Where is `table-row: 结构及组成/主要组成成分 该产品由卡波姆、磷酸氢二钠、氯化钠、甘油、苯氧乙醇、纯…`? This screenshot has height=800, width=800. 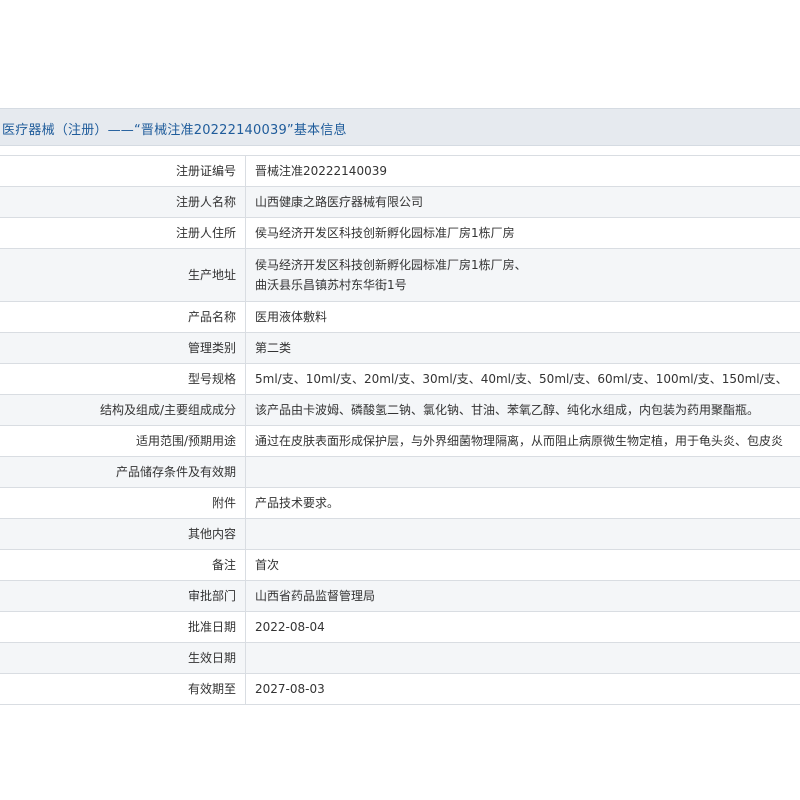
table-row: 结构及组成/主要组成成分 该产品由卡波姆、磷酸氢二钠、氯化钠、甘油、苯氧乙醇、纯… is located at coordinates (400, 410).